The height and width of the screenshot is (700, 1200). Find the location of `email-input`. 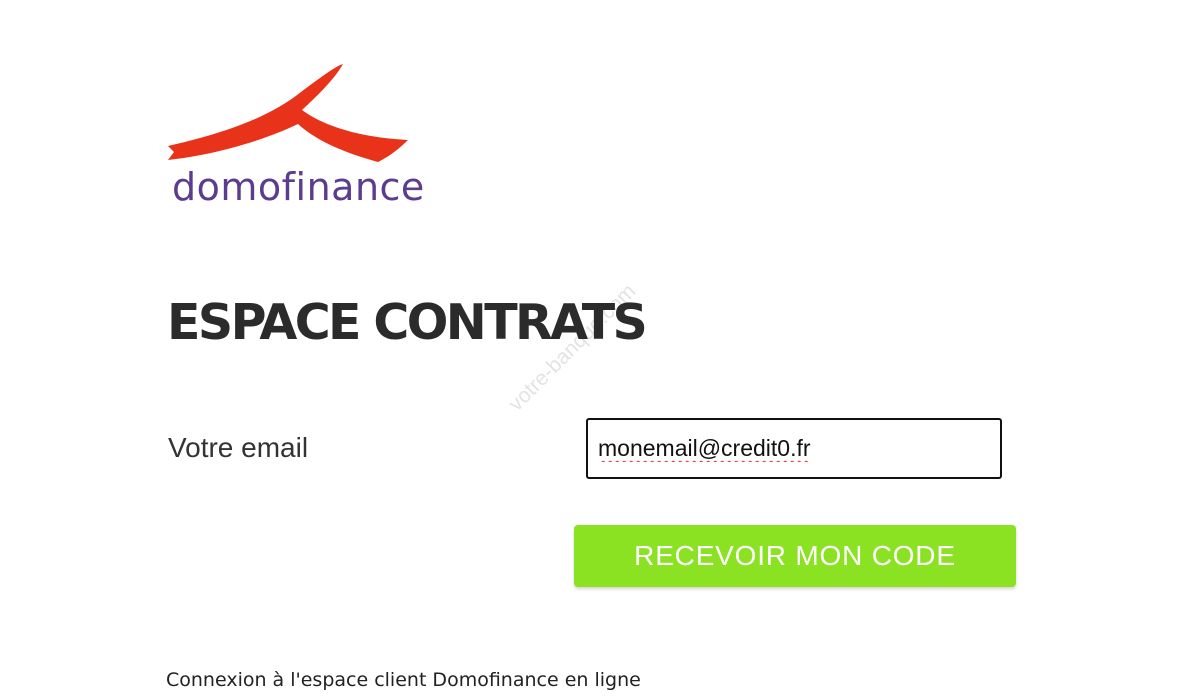

email-input is located at coordinates (794, 448).